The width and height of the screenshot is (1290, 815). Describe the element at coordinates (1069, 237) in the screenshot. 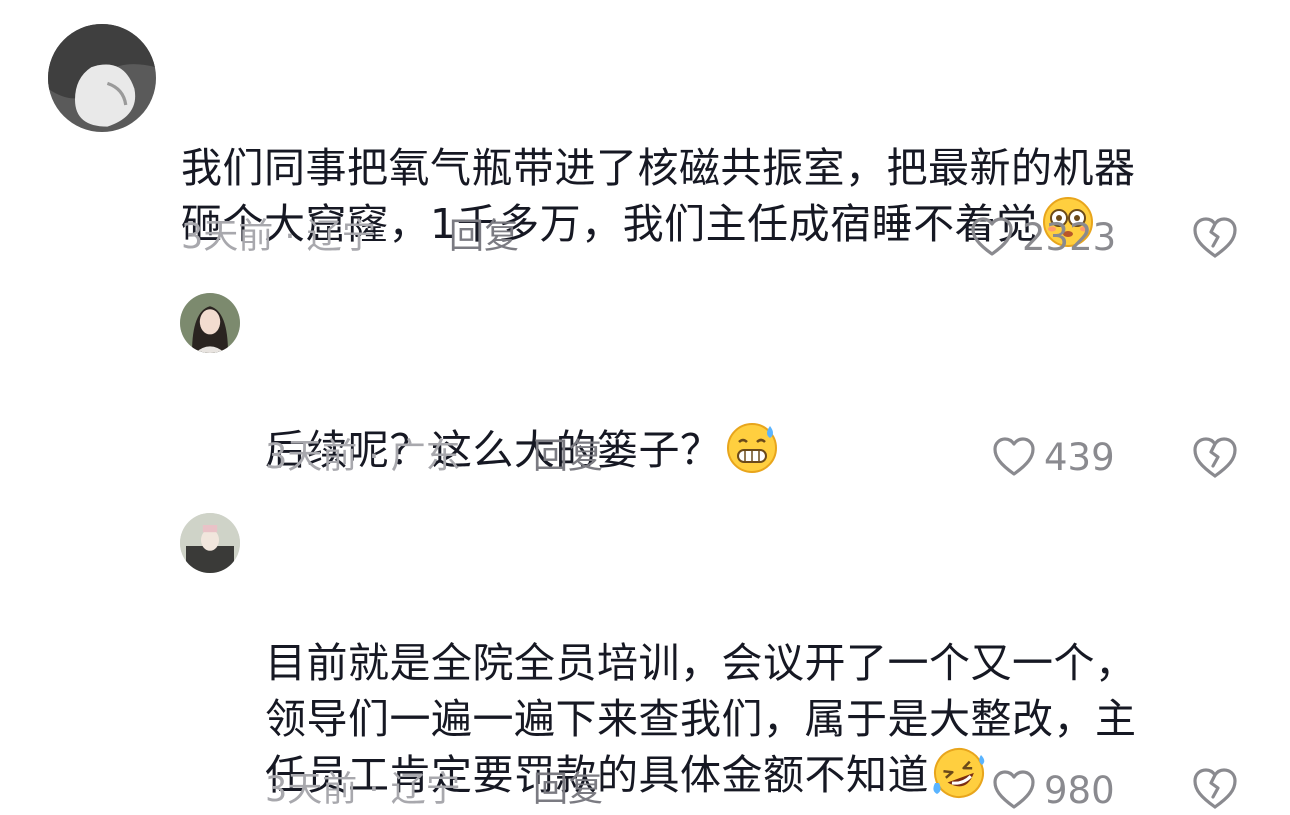

I see `like-count: 2323` at that location.